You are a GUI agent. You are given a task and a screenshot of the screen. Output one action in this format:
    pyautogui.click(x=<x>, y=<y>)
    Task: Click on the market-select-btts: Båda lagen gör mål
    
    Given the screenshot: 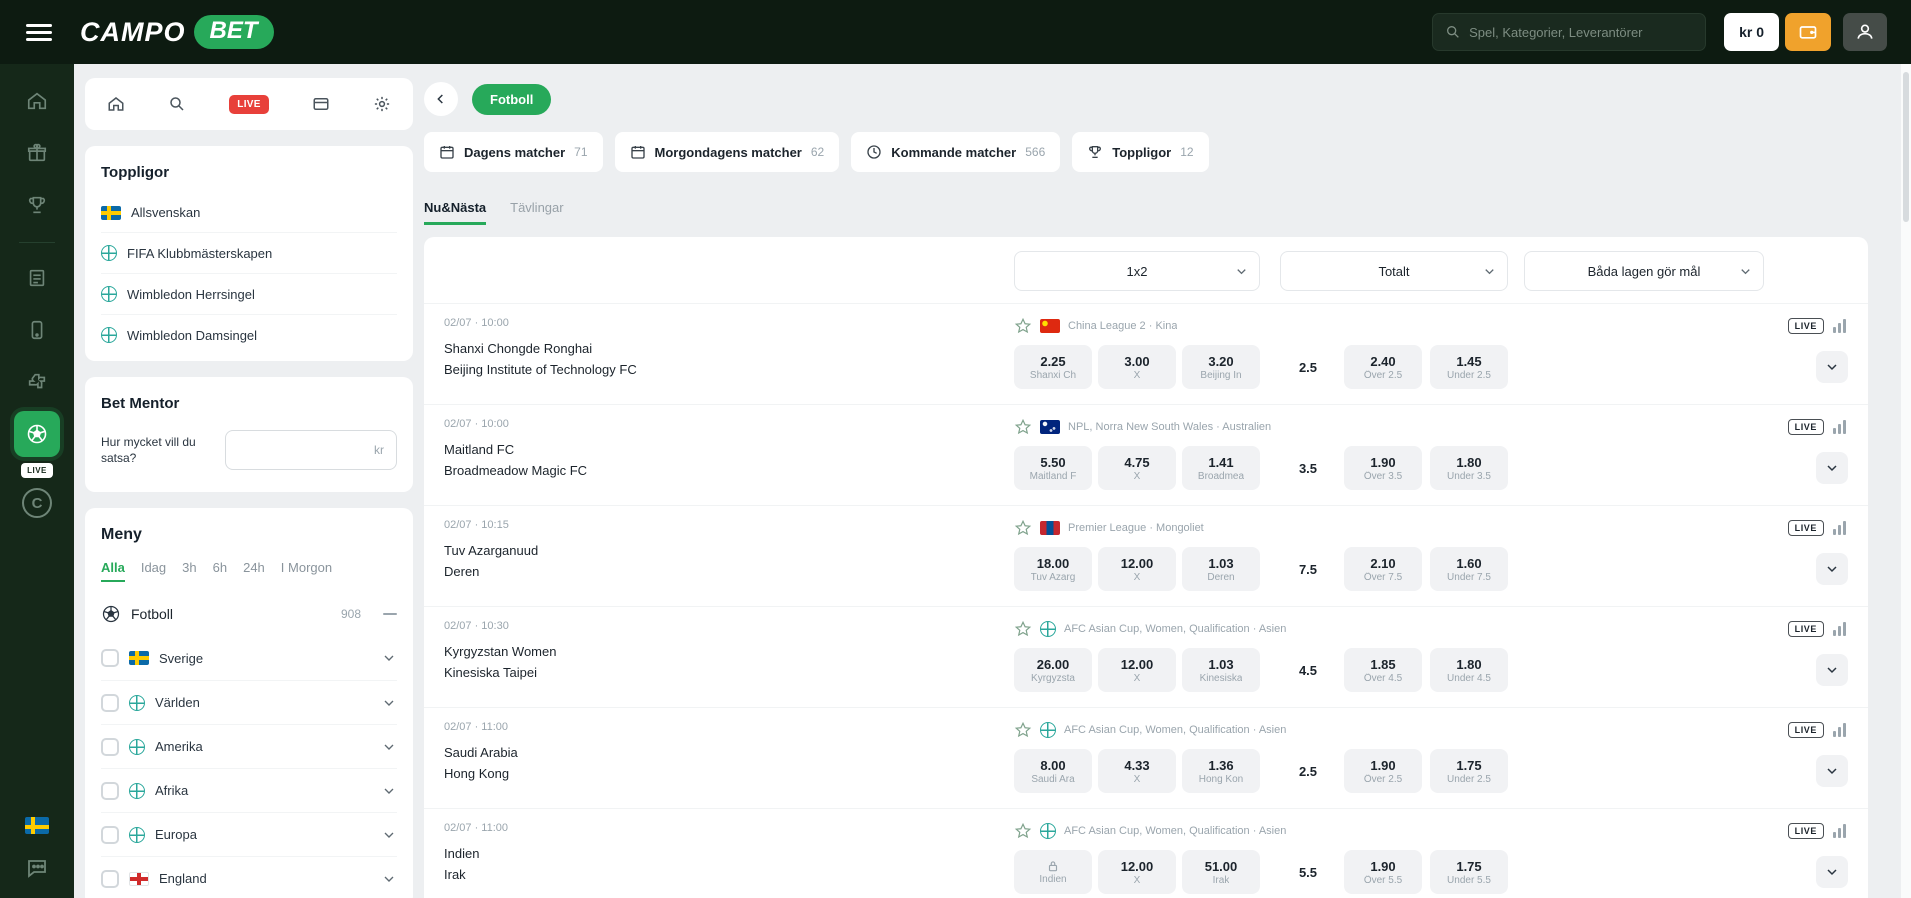 What is the action you would take?
    pyautogui.click(x=1644, y=271)
    